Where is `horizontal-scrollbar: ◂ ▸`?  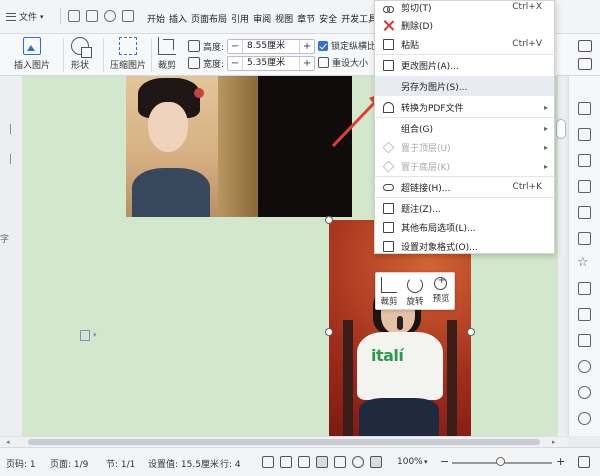
horizontal-scrollbar: ◂ ▸ is located at coordinates (284, 441).